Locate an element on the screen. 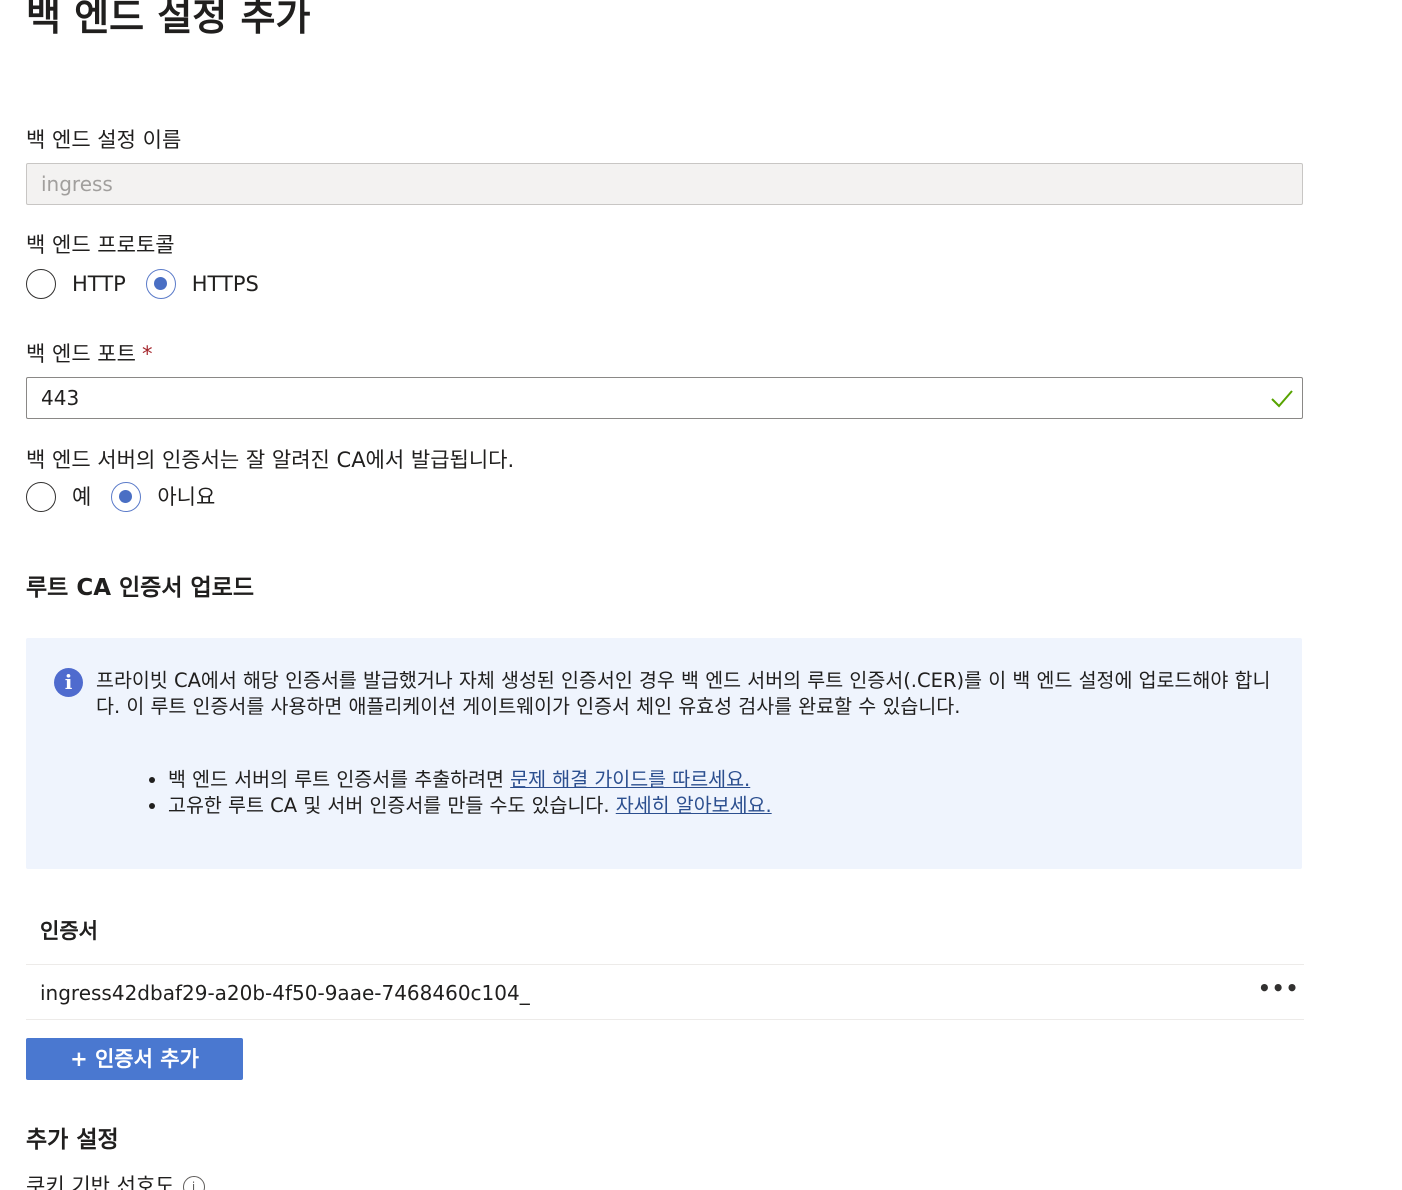  radio-option-yes: 예 is located at coordinates (58, 497).